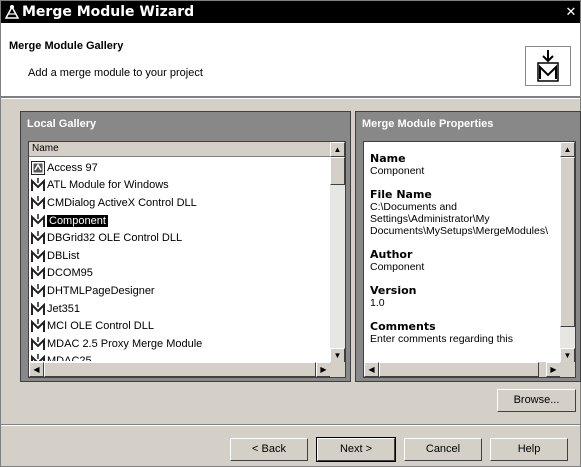  Describe the element at coordinates (70, 273) in the screenshot. I see `gallery-item-label: DCOM95` at that location.